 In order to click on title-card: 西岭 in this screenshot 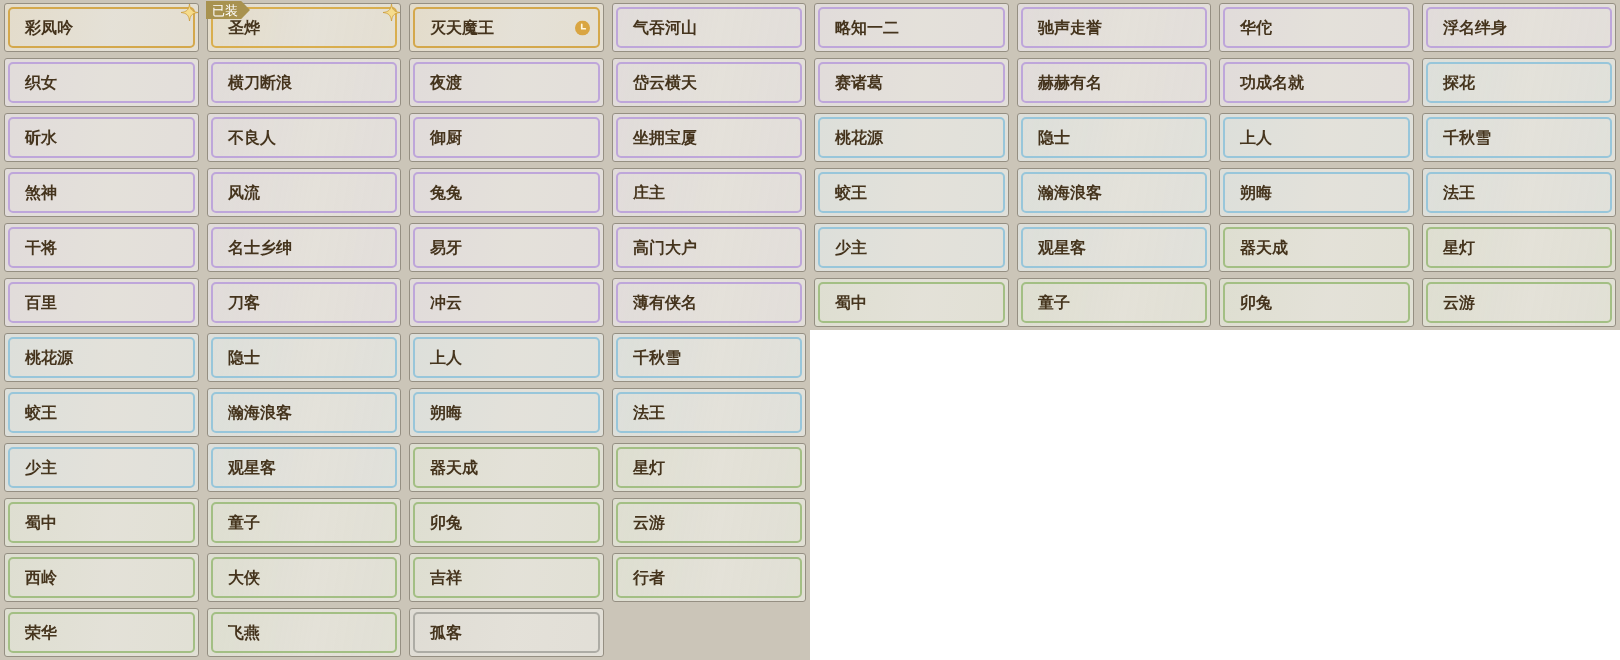, I will do `click(101, 577)`.